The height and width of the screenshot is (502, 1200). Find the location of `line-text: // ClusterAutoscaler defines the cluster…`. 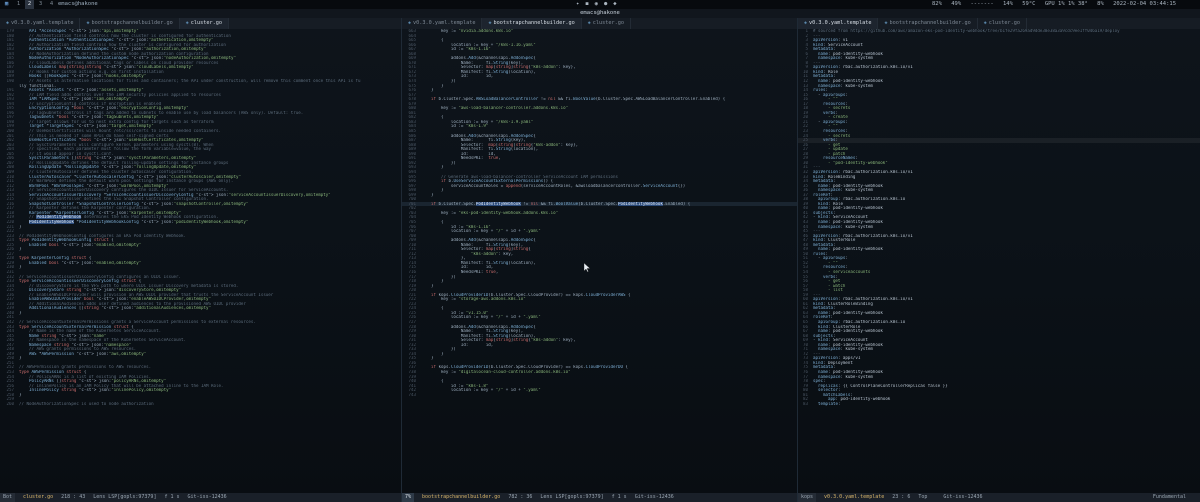

line-text: // ClusterAutoscaler defines the cluster… is located at coordinates (111, 171).